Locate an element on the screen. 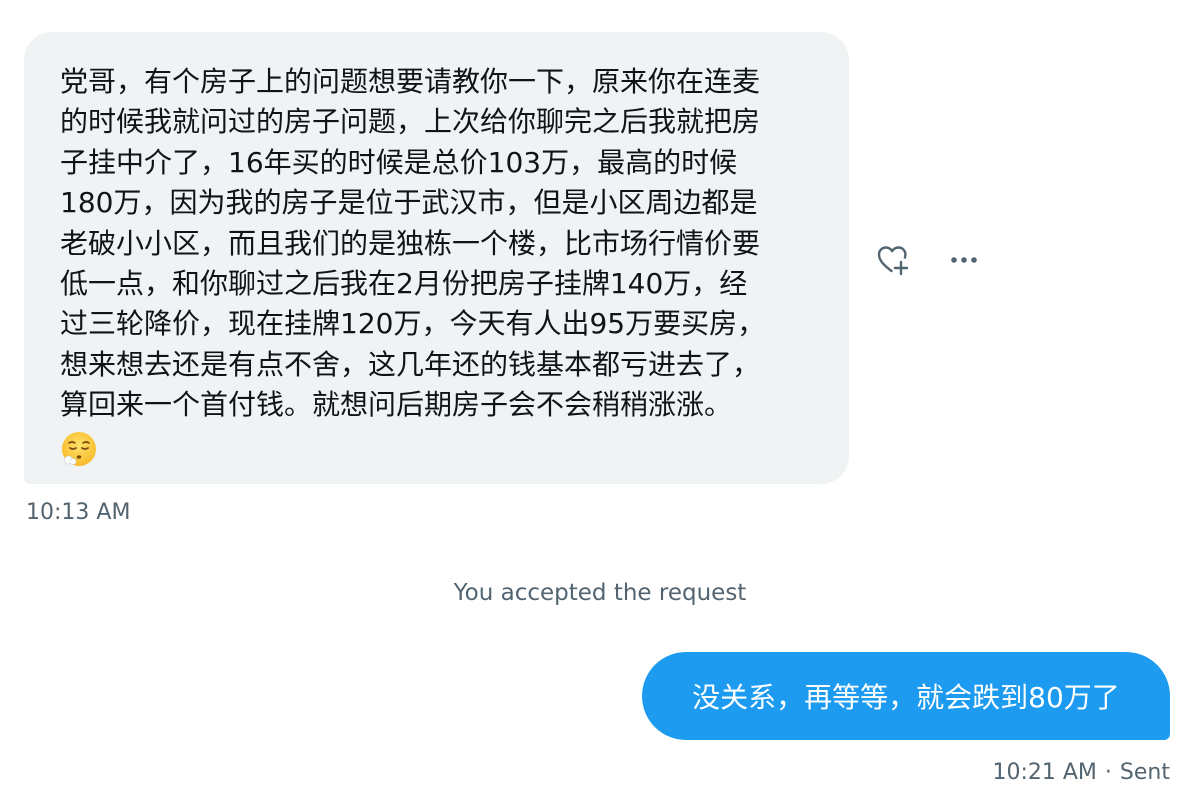 The height and width of the screenshot is (804, 1200). sent-timestamp-status: 10:21 AM · Sent is located at coordinates (1081, 772).